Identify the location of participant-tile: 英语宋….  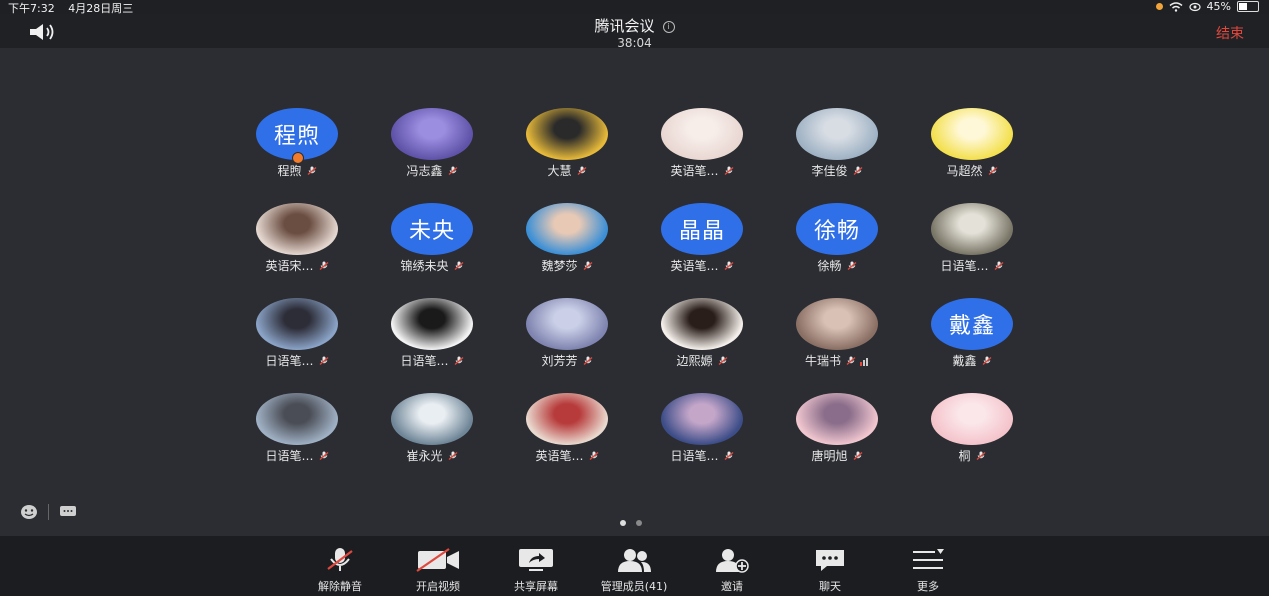
(297, 248).